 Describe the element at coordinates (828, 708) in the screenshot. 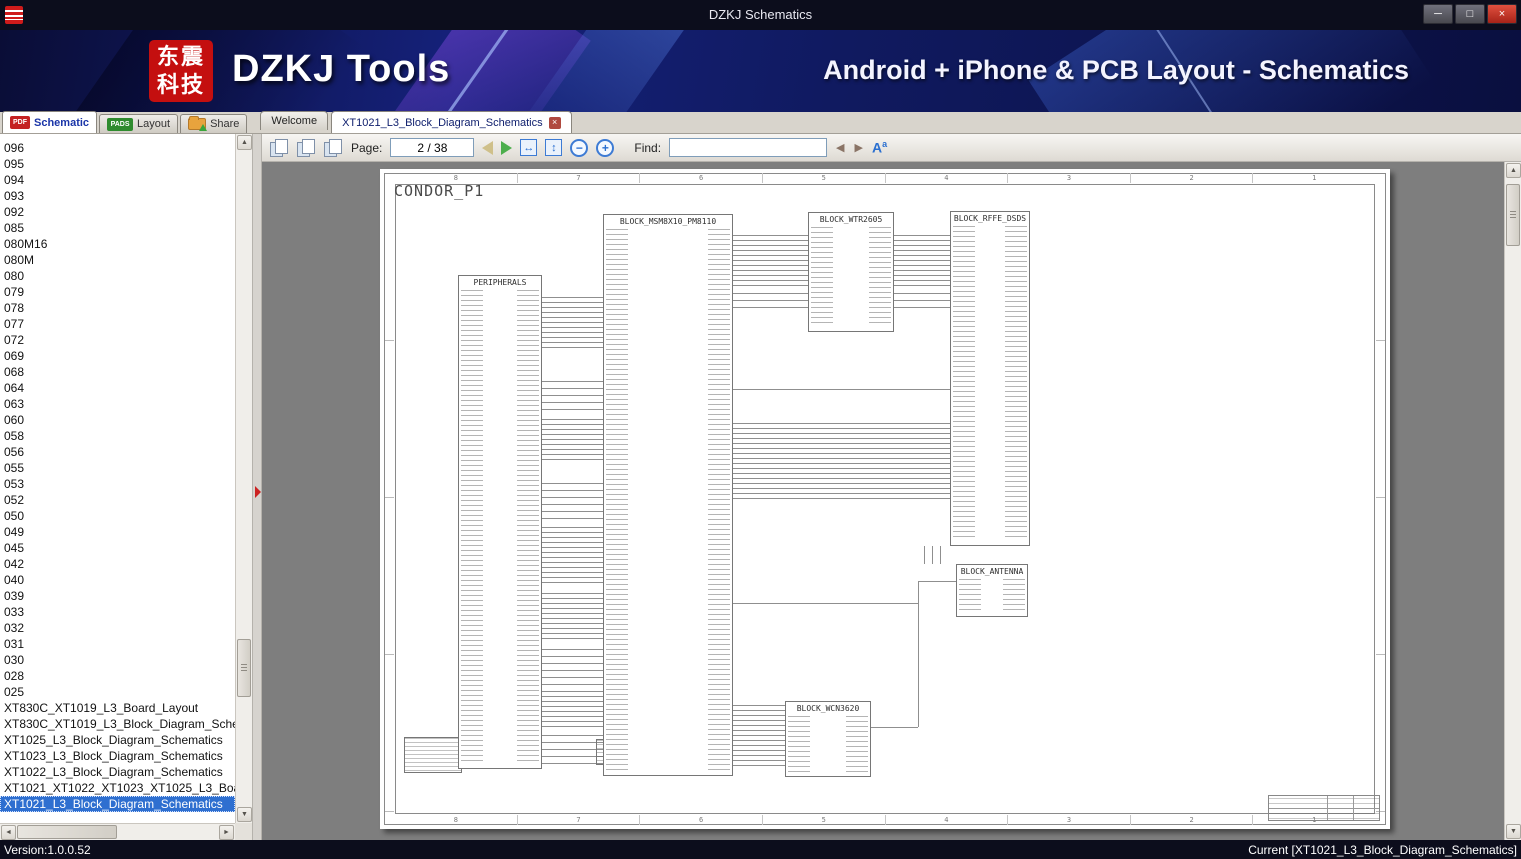

I see `schematic-block-label: BLOCK_WCN3620` at that location.